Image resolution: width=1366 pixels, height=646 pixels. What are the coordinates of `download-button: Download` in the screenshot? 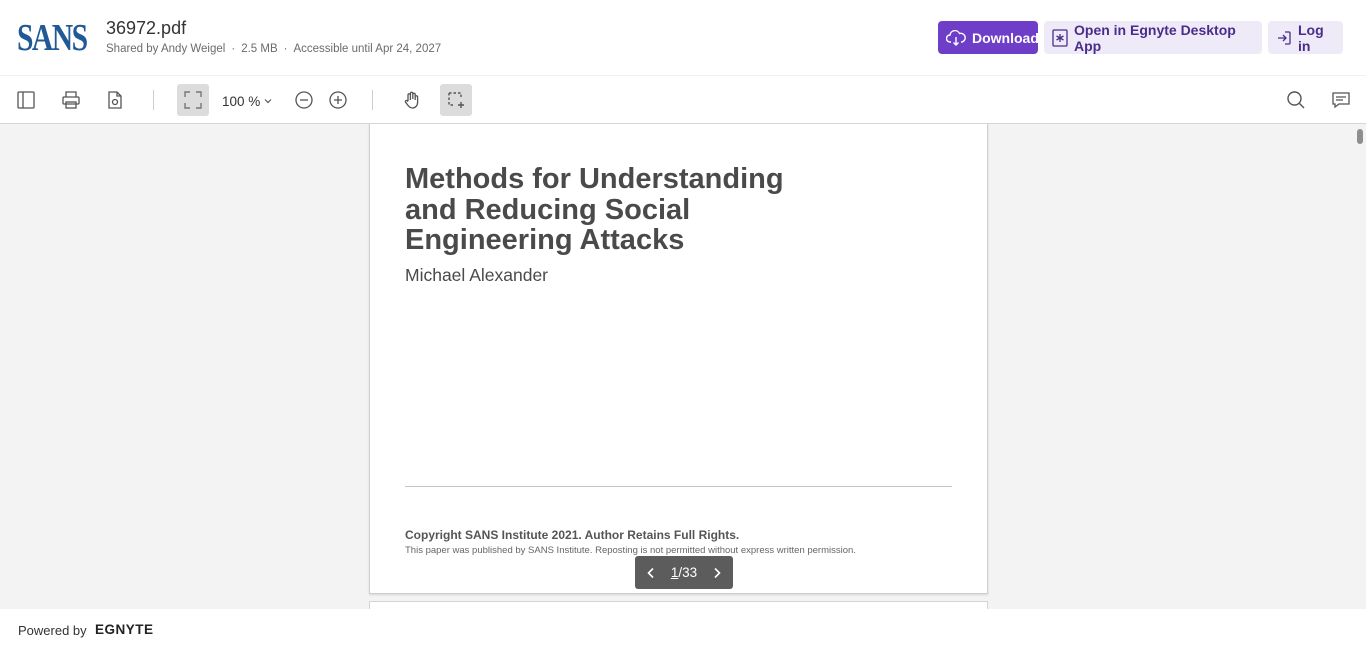 It's located at (988, 37).